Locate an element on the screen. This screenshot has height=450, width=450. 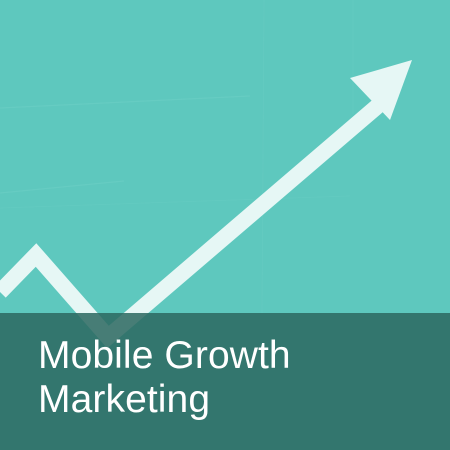
title-line-2: Marketing is located at coordinates (124, 399).